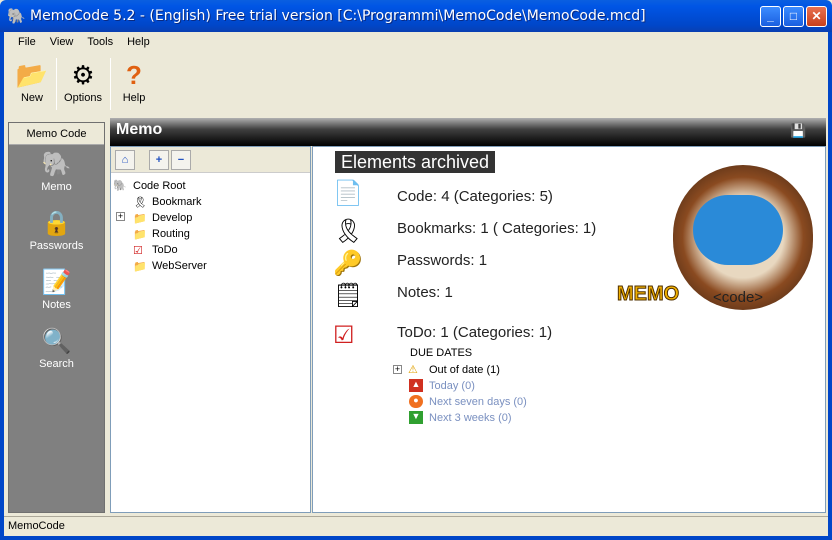 This screenshot has width=832, height=540. Describe the element at coordinates (27, 44) in the screenshot. I see `menu-file: File` at that location.